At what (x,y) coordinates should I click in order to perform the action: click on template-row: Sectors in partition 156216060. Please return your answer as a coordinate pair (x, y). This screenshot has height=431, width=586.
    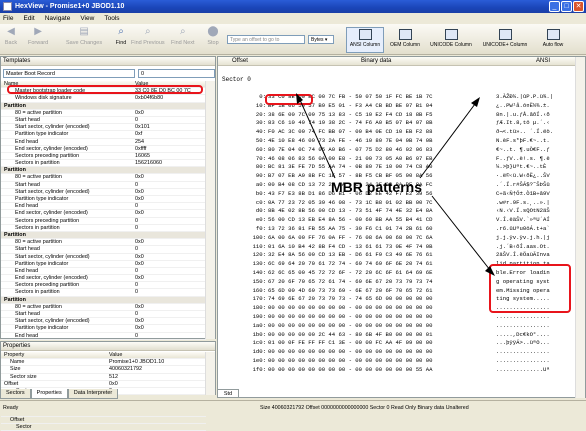
    Looking at the image, I should click on (103, 164).